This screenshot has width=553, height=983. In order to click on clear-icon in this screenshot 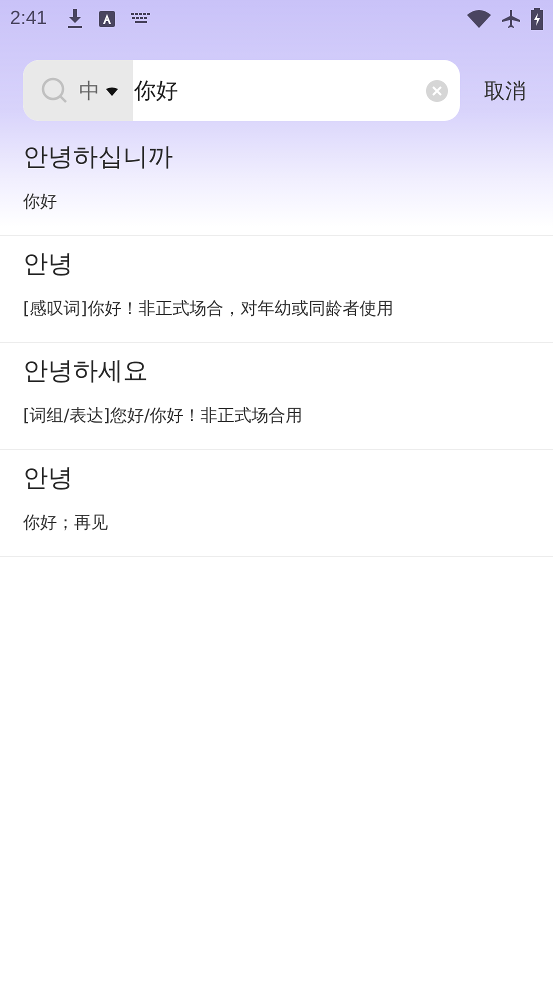, I will do `click(437, 91)`.